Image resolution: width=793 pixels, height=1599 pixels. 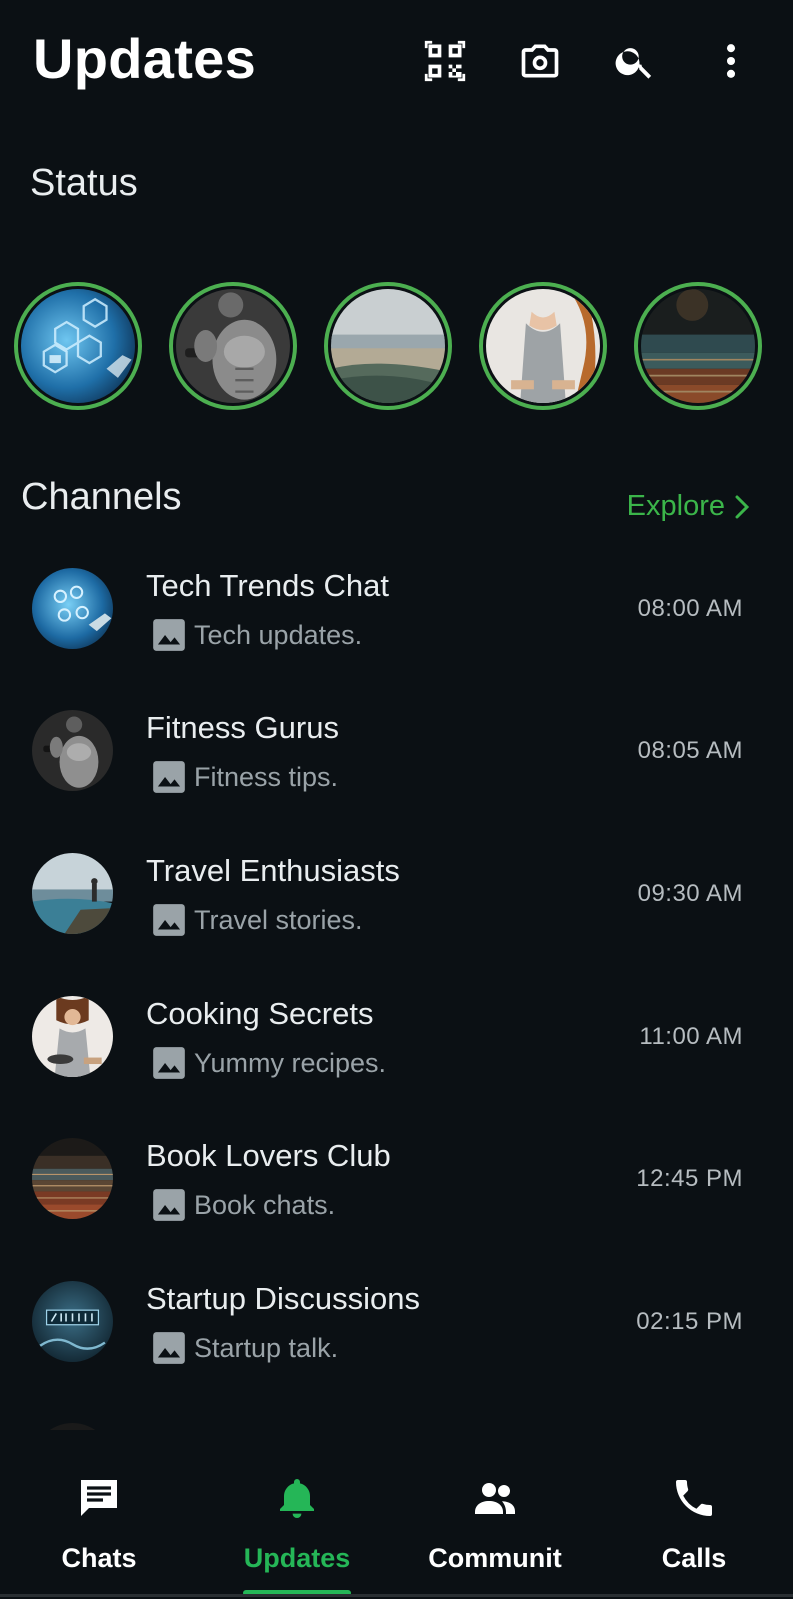 What do you see at coordinates (396, 1040) in the screenshot?
I see `list-item: Cooking Secrets Yummy recipes. 11:00 AM` at bounding box center [396, 1040].